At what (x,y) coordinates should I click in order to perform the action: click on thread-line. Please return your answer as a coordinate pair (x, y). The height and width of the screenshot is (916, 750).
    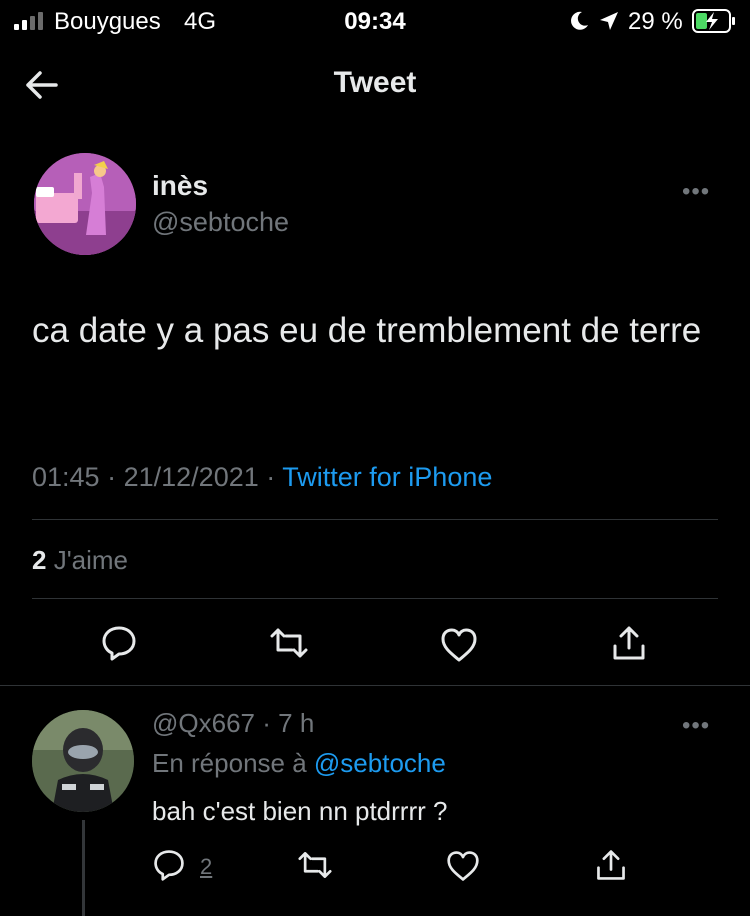
    Looking at the image, I should click on (83, 868).